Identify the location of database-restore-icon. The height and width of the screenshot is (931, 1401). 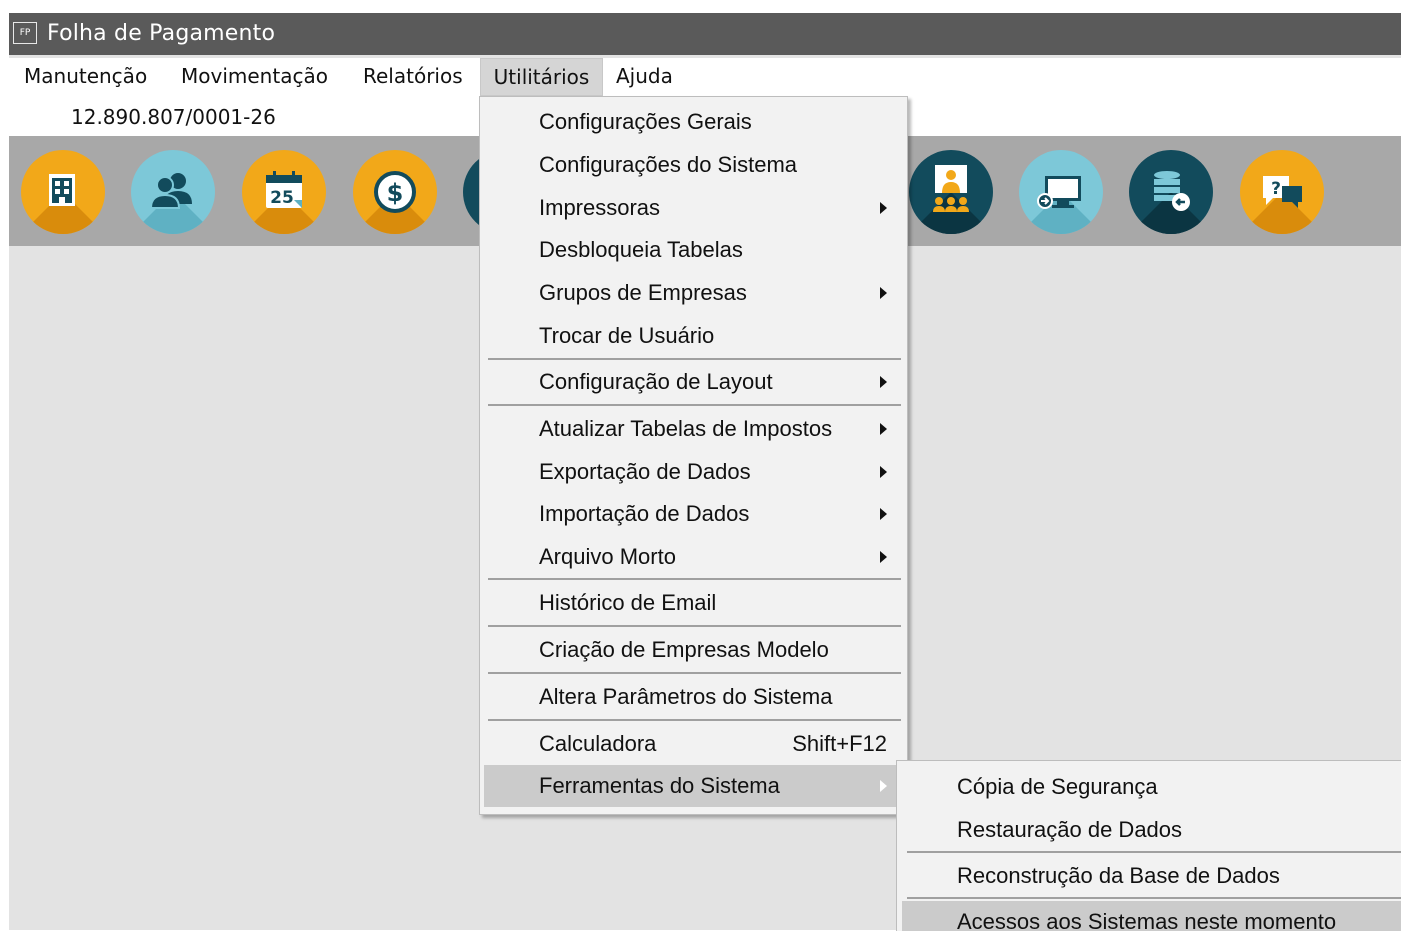
(1172, 191).